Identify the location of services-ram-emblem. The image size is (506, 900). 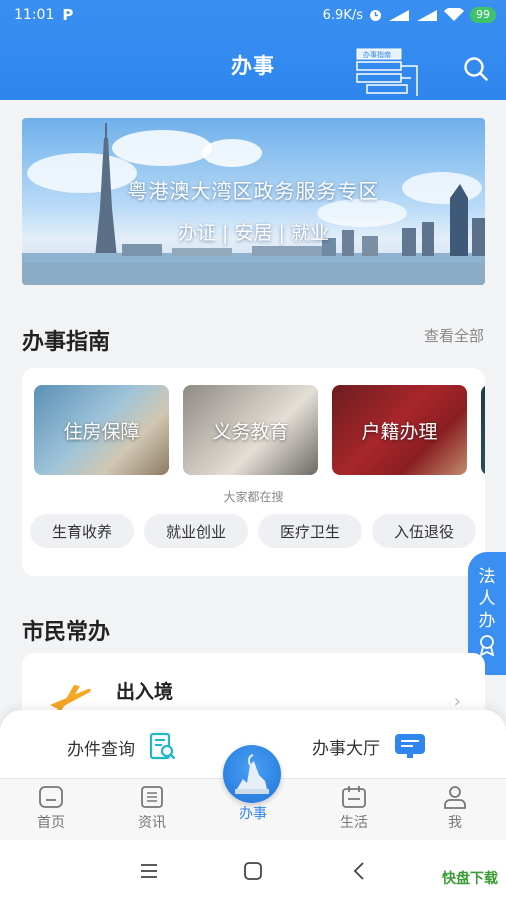
(252, 774).